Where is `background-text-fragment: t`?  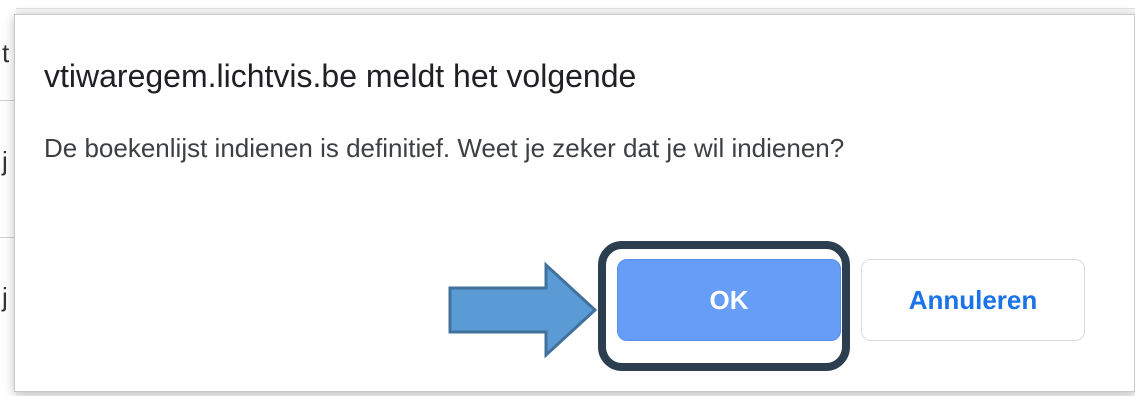 background-text-fragment: t is located at coordinates (6, 53).